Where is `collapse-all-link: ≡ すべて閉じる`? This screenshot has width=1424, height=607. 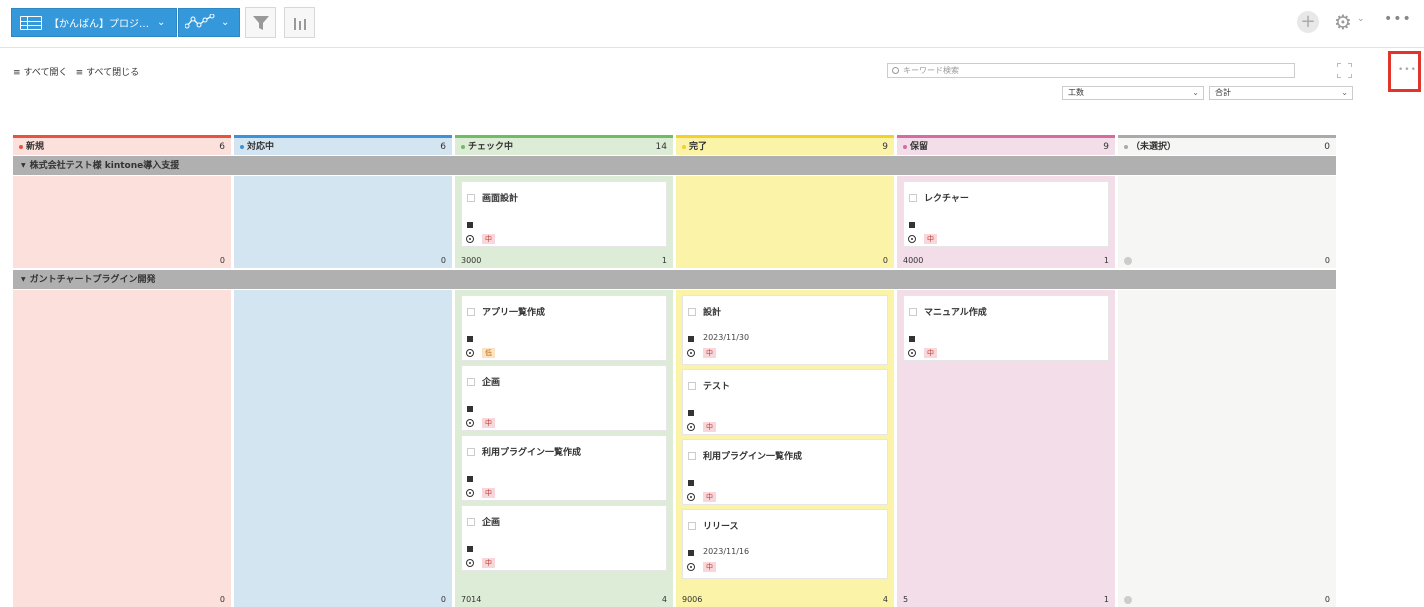
collapse-all-link: ≡ すべて閉じる is located at coordinates (108, 71).